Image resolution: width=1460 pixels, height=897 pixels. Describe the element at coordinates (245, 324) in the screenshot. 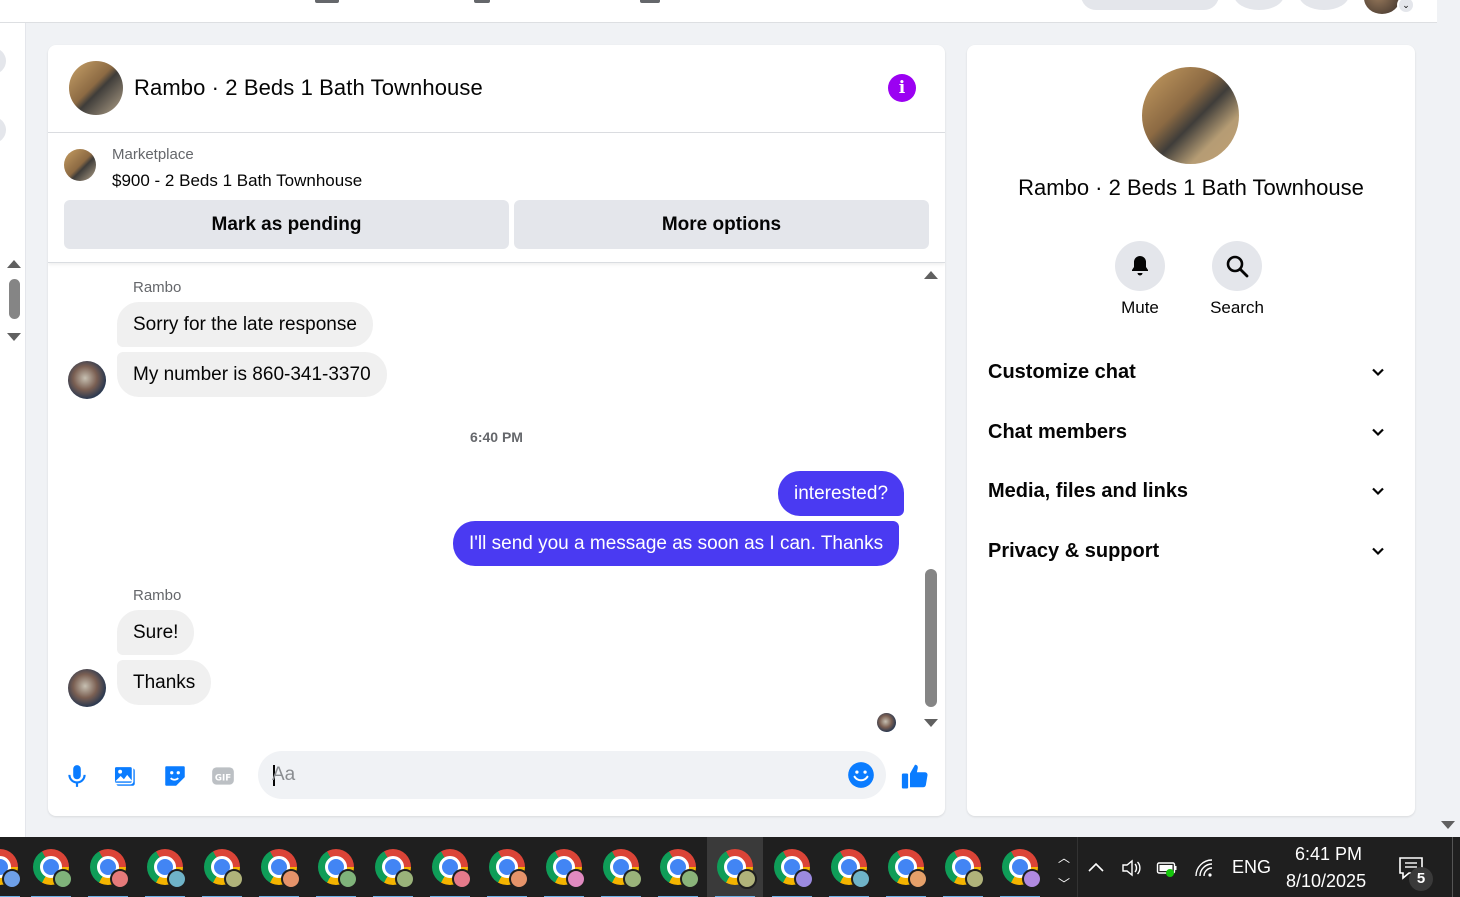

I see `message-bubble: Sorry for the late response` at that location.